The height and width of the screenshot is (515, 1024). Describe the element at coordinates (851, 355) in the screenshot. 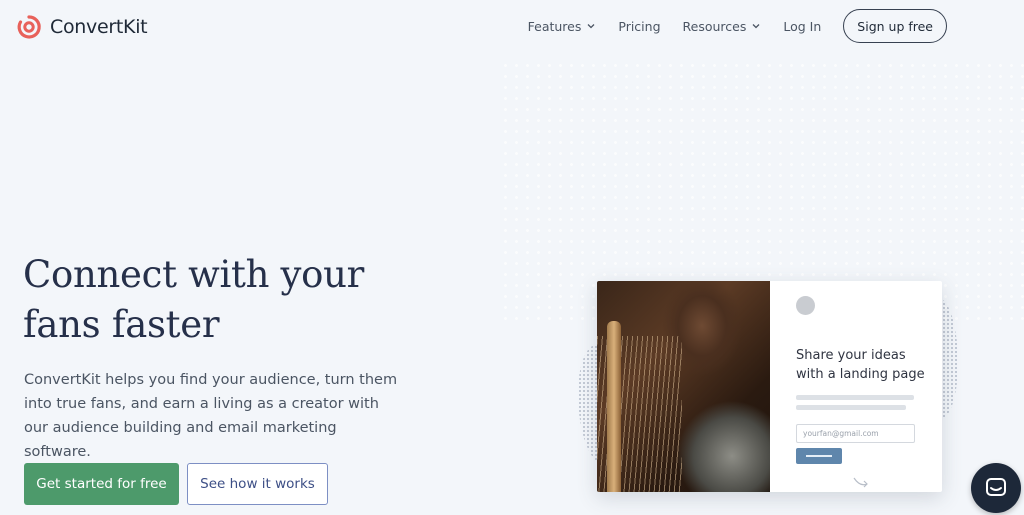

I see `preview-title-line1: Share your ideas` at that location.